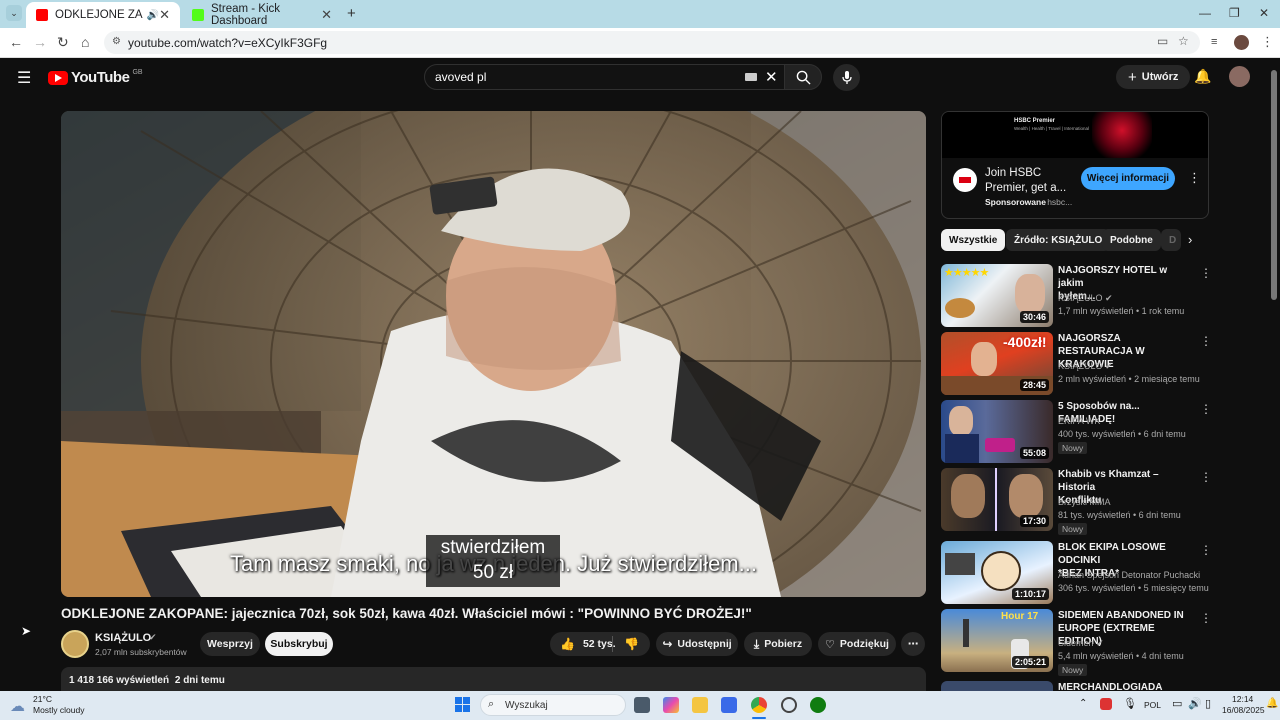 The width and height of the screenshot is (1280, 720). Describe the element at coordinates (1208, 703) in the screenshot. I see `battery-icon: ▯` at that location.